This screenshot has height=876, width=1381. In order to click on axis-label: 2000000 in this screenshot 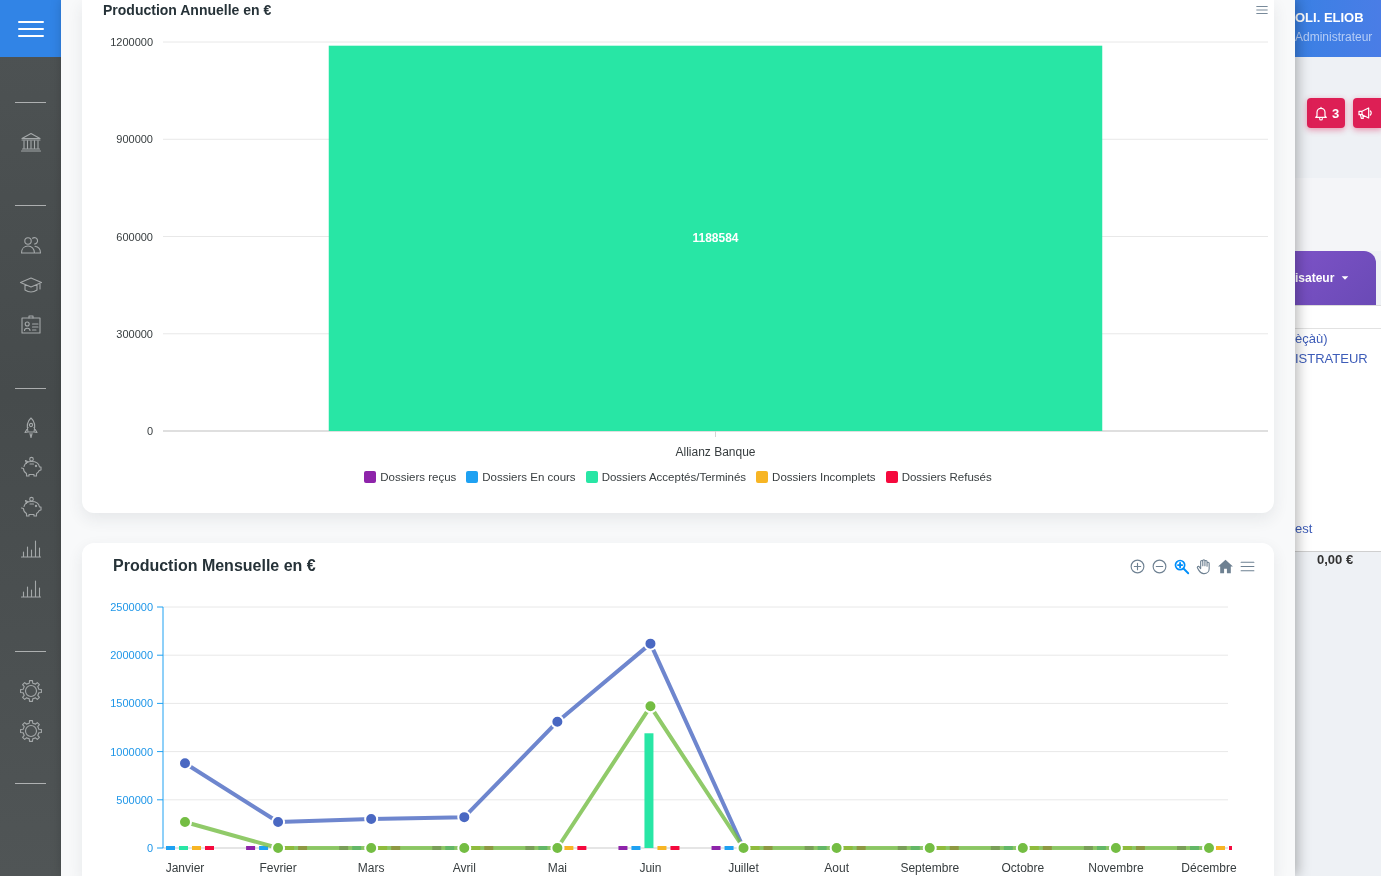, I will do `click(131, 655)`.